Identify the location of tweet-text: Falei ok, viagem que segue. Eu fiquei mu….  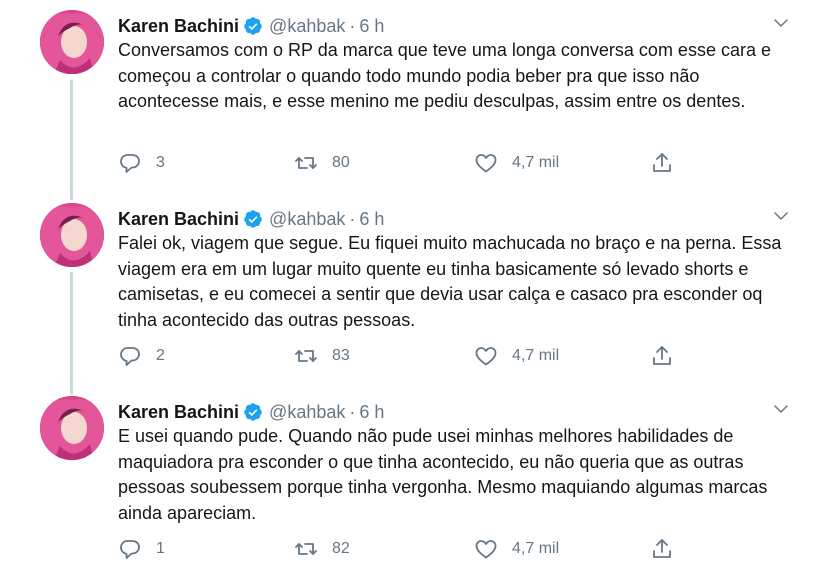
(450, 281).